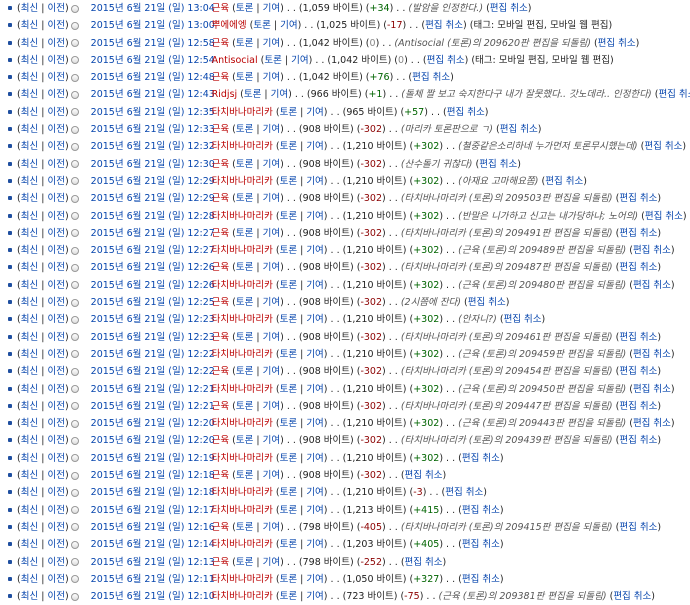  What do you see at coordinates (153, 302) in the screenshot?
I see `revision-date-link: 2015년 6월 21일 (일) 12:25` at bounding box center [153, 302].